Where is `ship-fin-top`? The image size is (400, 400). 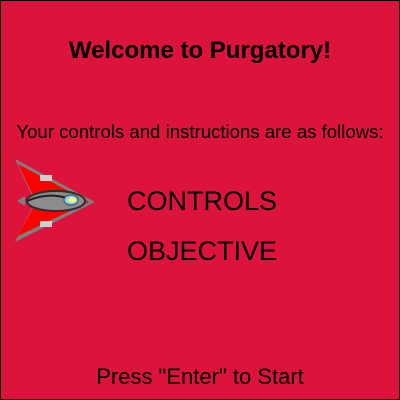
ship-fin-top is located at coordinates (46, 178).